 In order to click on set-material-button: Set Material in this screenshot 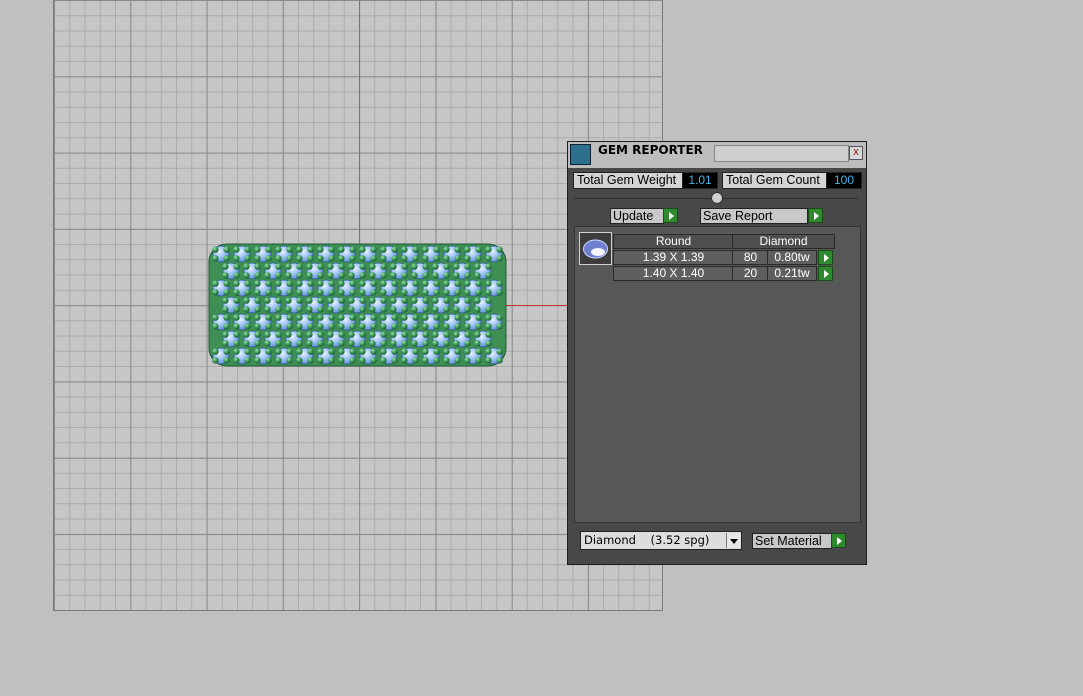, I will do `click(792, 541)`.